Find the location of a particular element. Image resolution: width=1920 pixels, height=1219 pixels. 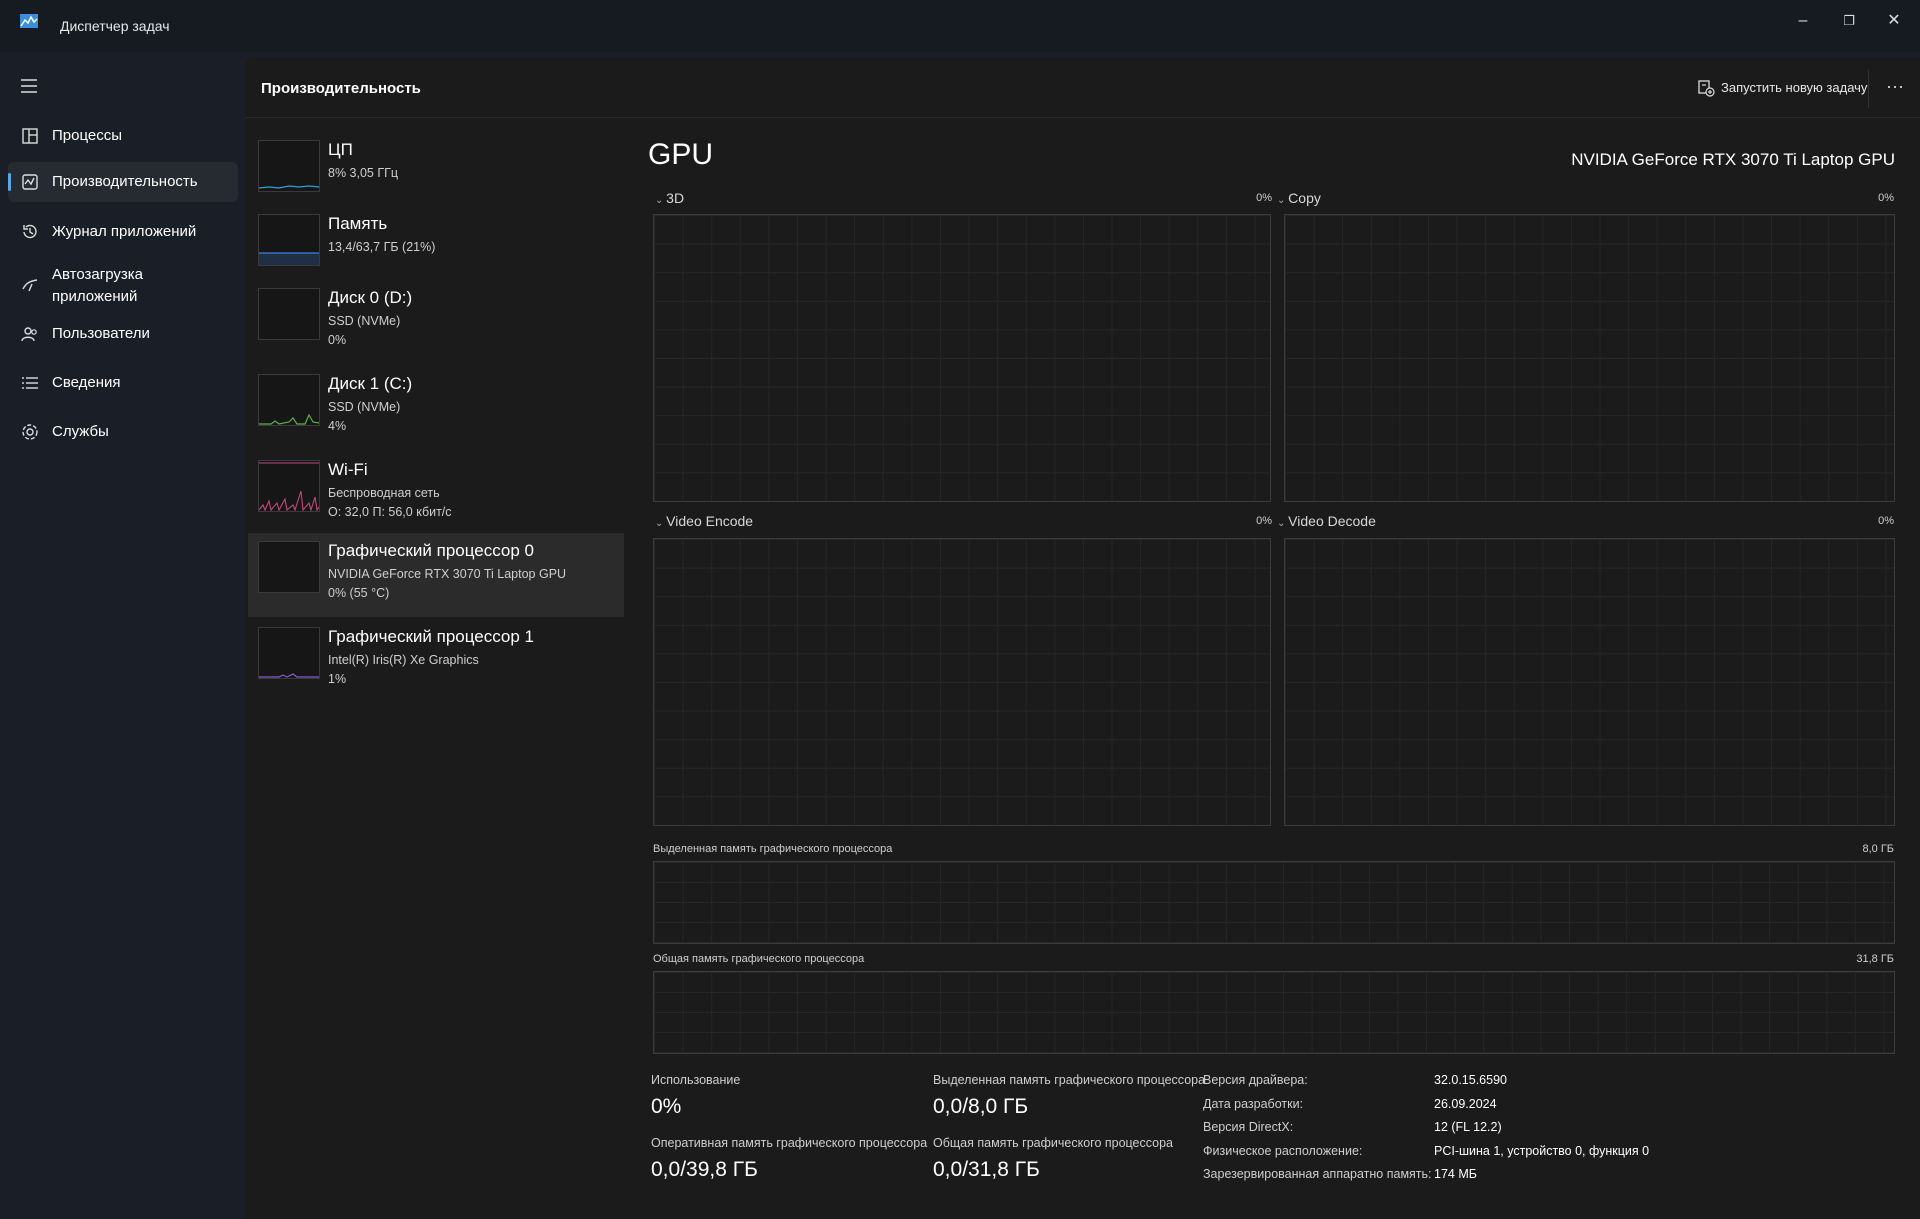

device-name: Графический процессор 1 is located at coordinates (431, 636).